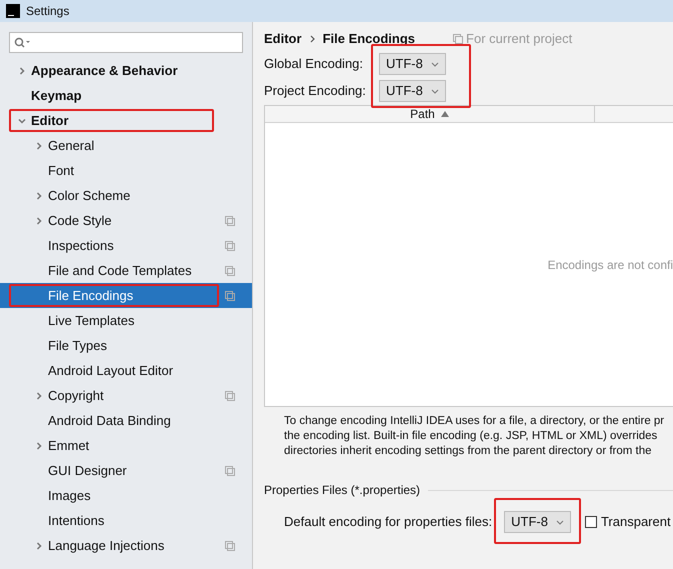  What do you see at coordinates (126, 170) in the screenshot?
I see `tree-item: Font` at bounding box center [126, 170].